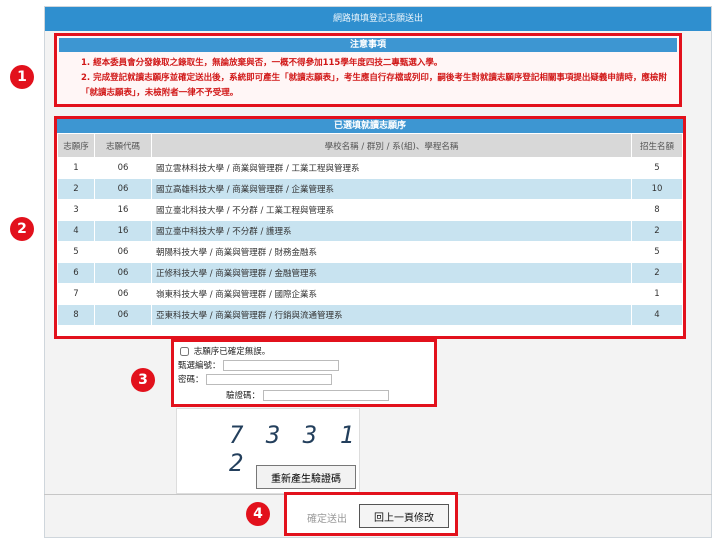 The height and width of the screenshot is (544, 718). Describe the element at coordinates (243, 396) in the screenshot. I see `captcha-label: 驗證碼：` at that location.